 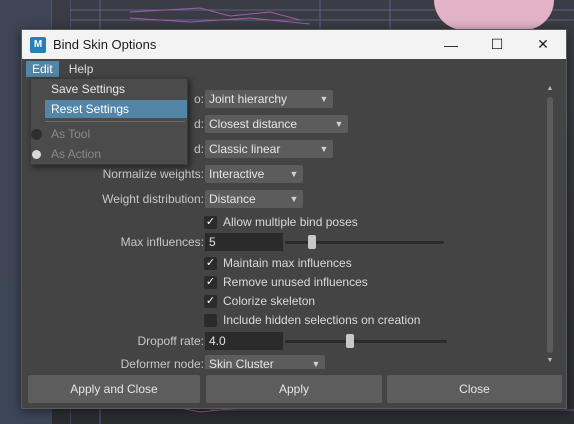 What do you see at coordinates (153, 199) in the screenshot?
I see `weight-distribution-label: Weight distribution:` at bounding box center [153, 199].